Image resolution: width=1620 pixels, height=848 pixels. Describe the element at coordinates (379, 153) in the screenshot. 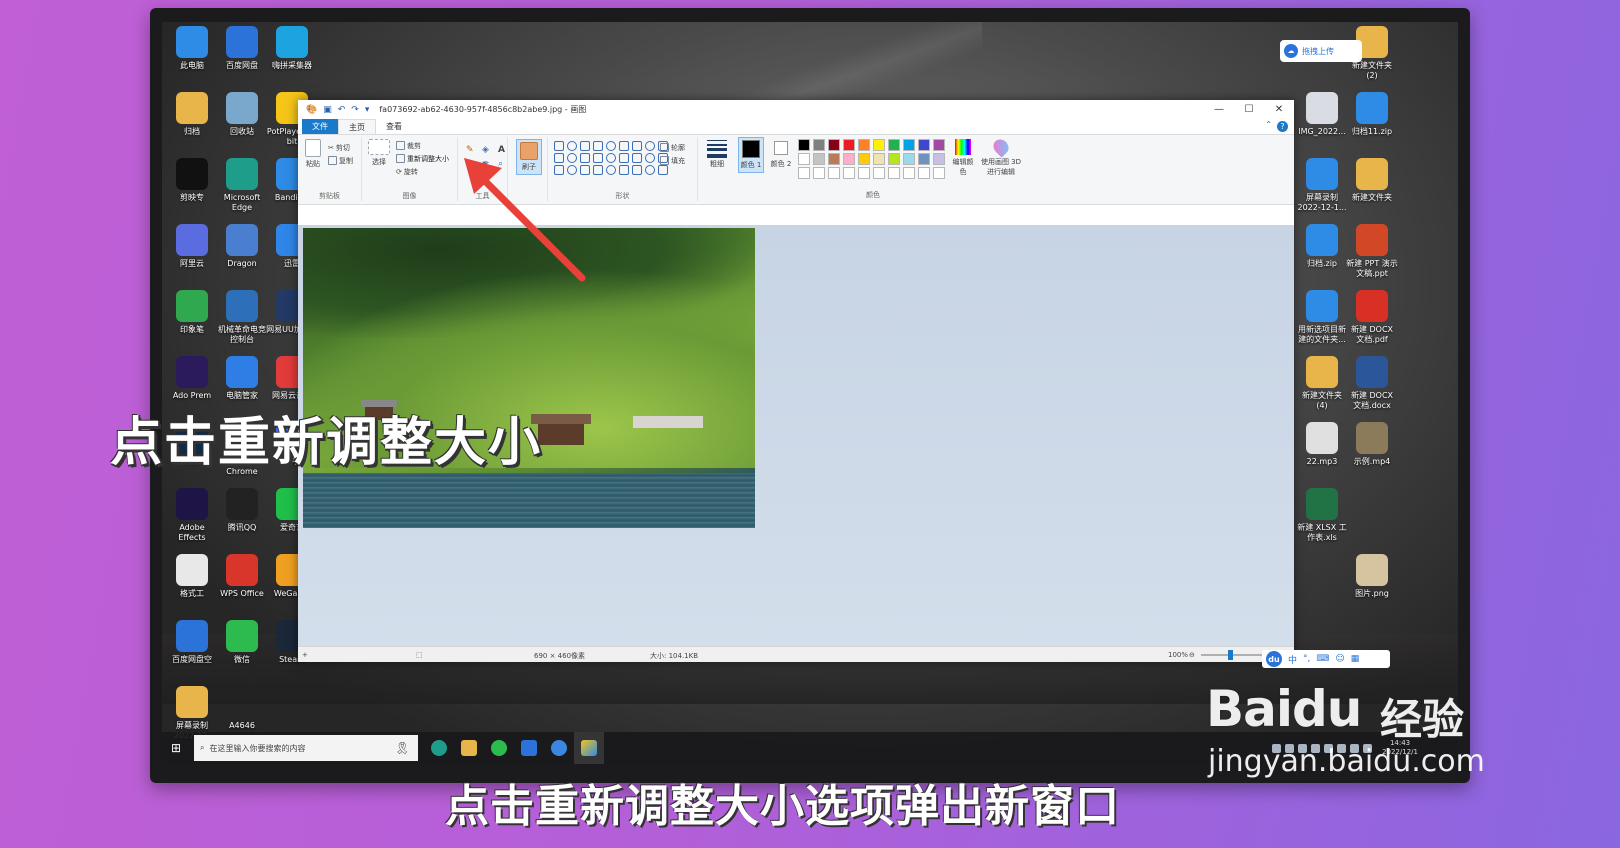

I see `select-button: 选择` at that location.